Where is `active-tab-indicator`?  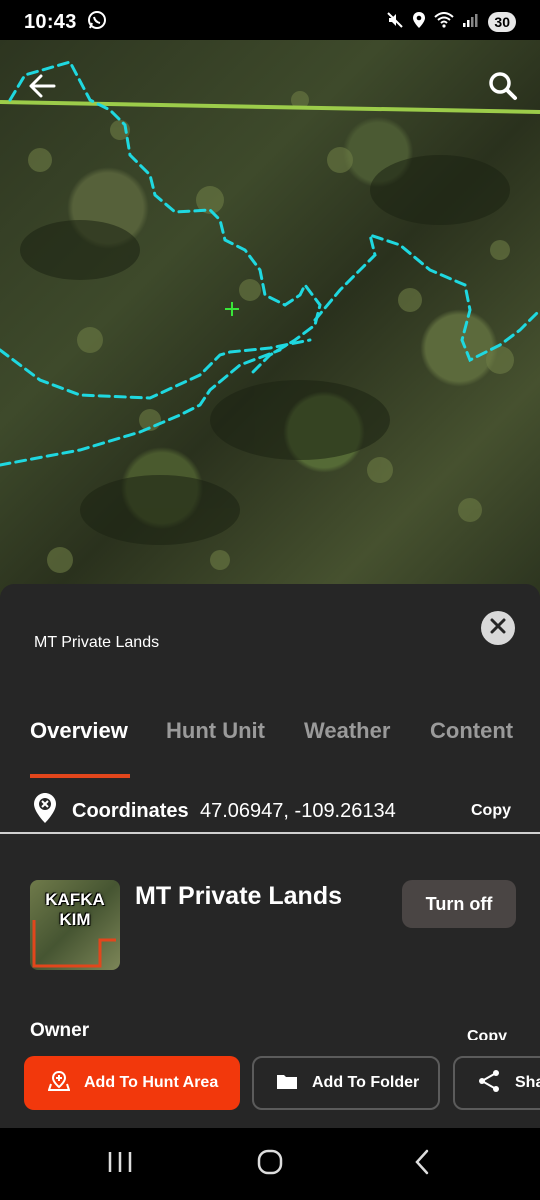
active-tab-indicator is located at coordinates (80, 776).